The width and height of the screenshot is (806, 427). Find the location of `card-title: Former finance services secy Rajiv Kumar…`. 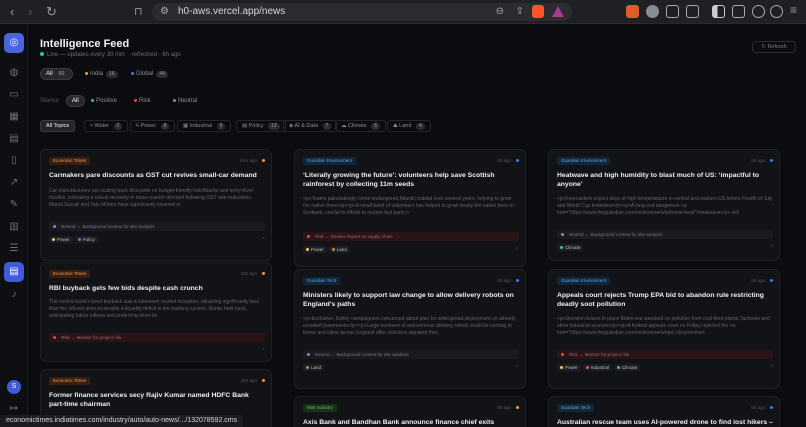

card-title: Former finance services secy Rajiv Kumar… is located at coordinates (157, 400).